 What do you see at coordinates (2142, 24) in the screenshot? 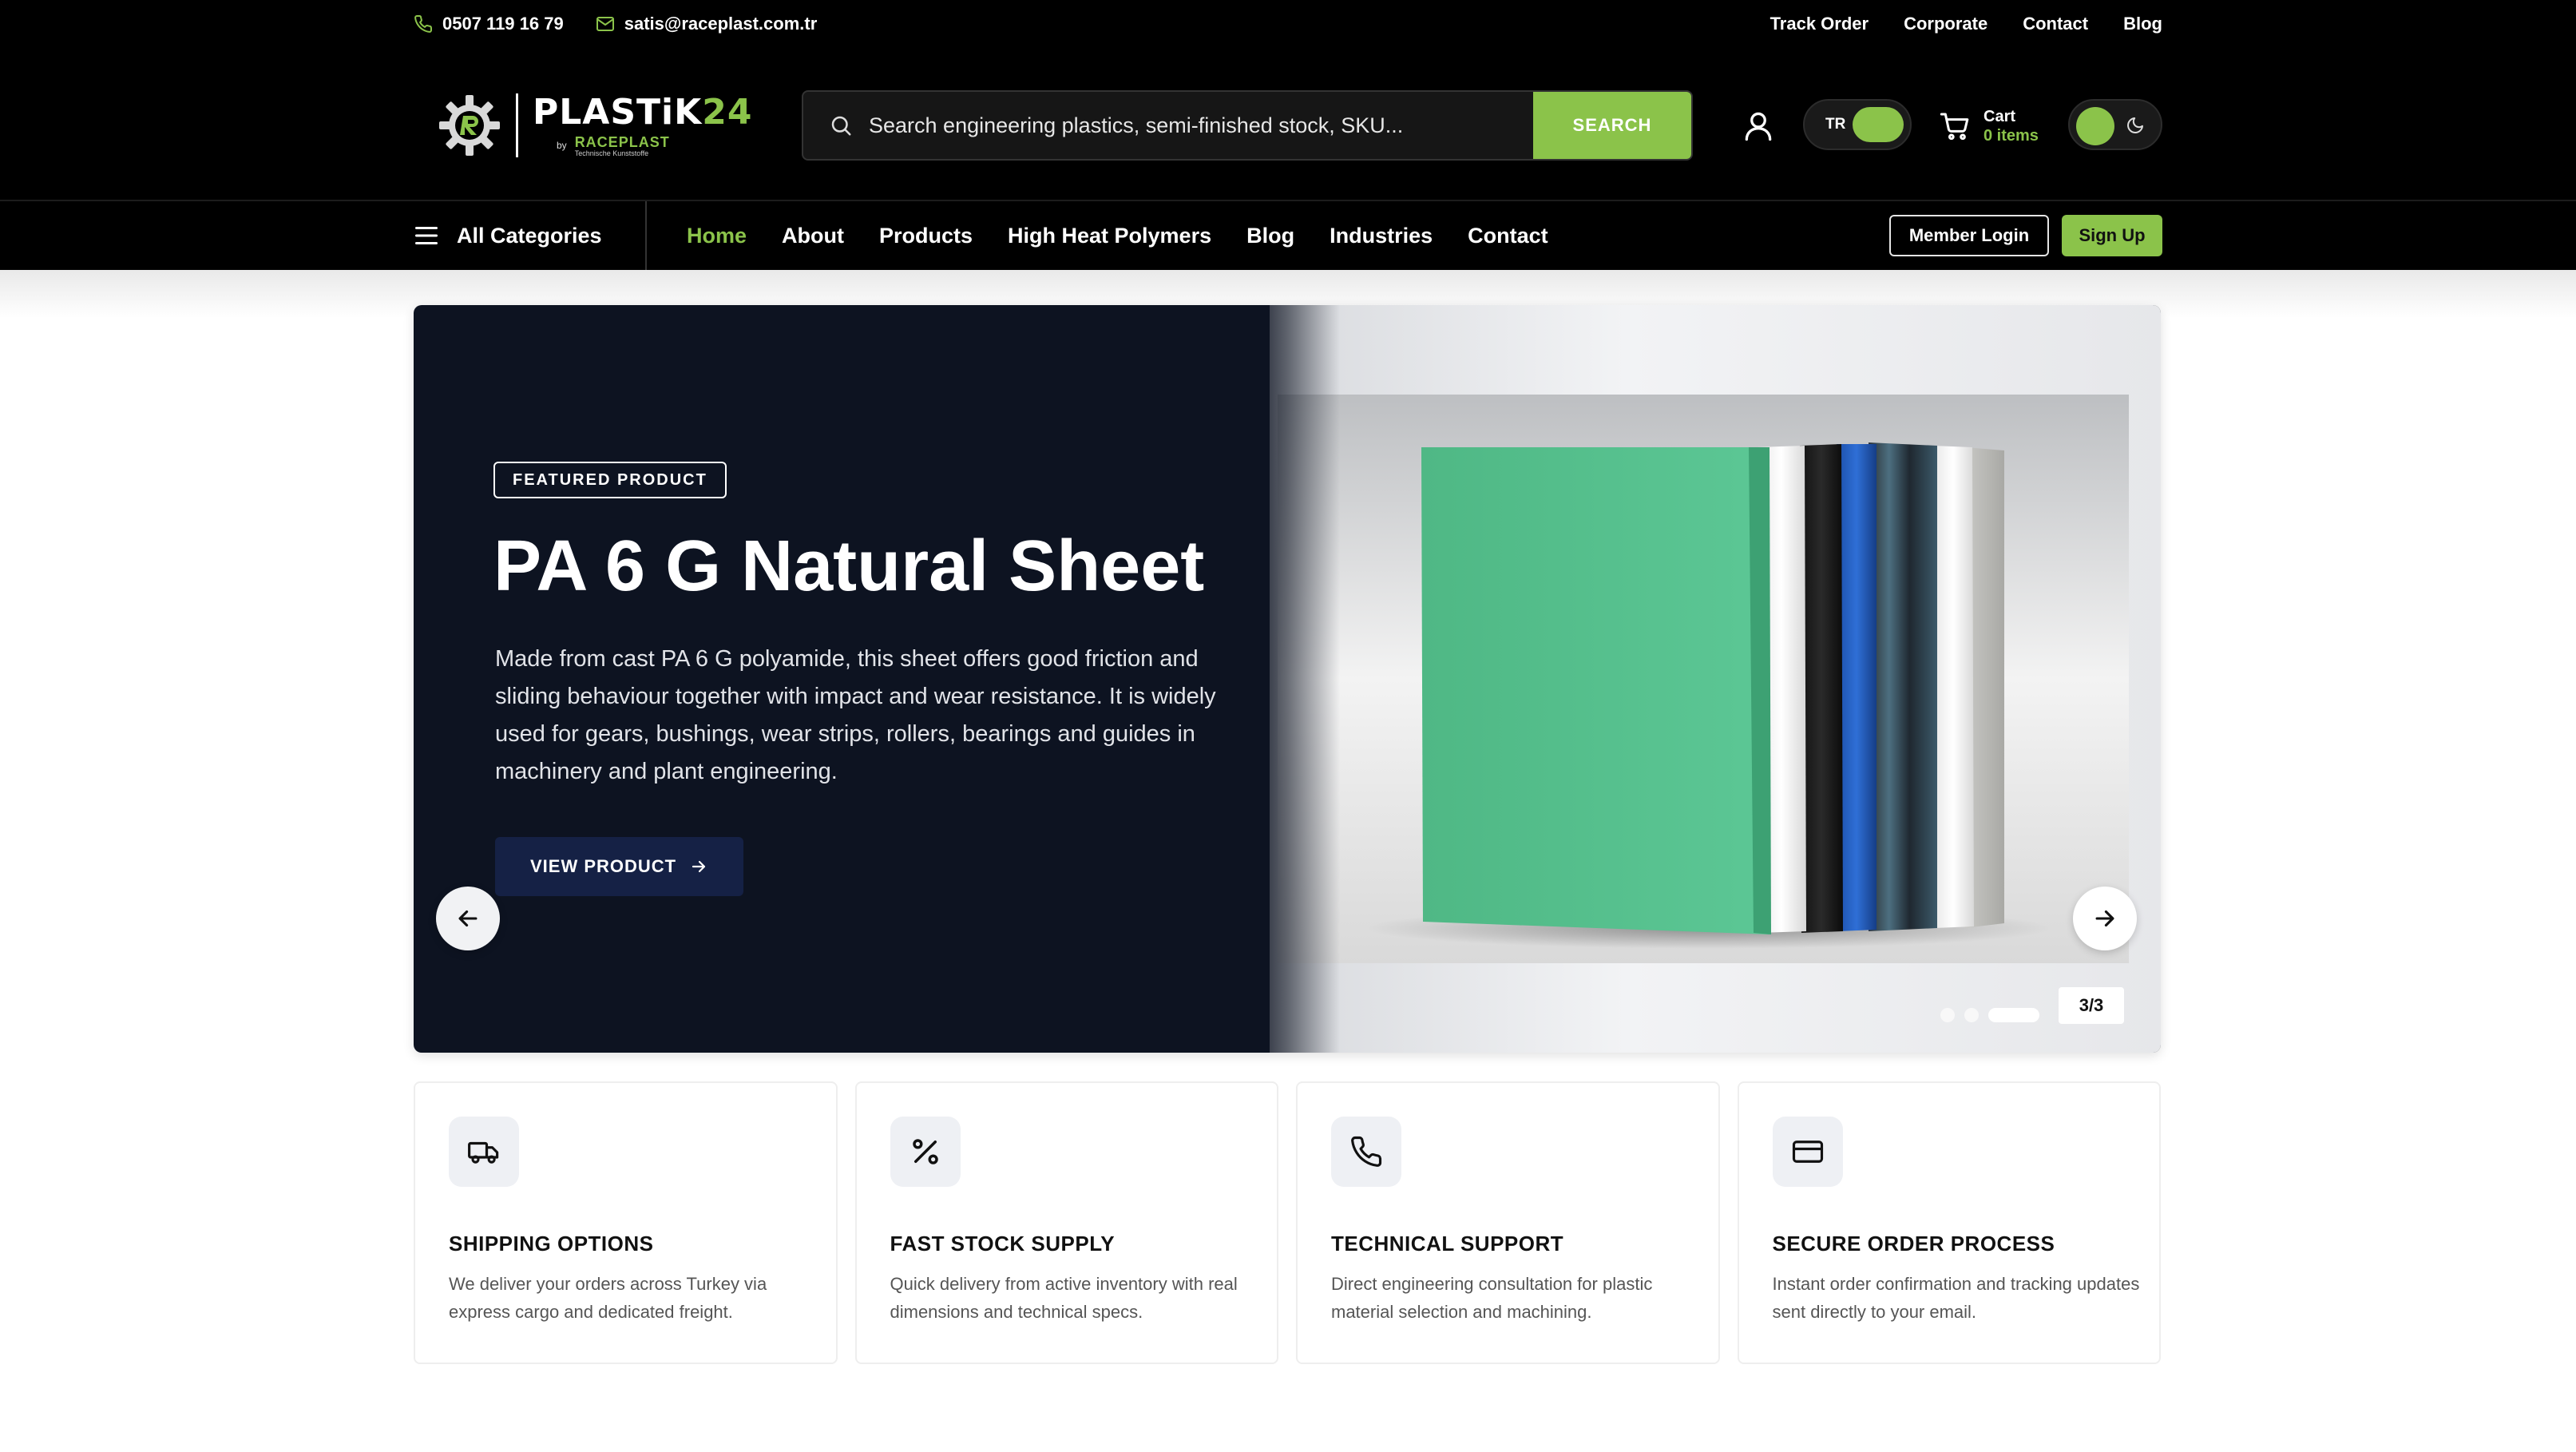
I see `top-link-blog: Blog` at bounding box center [2142, 24].